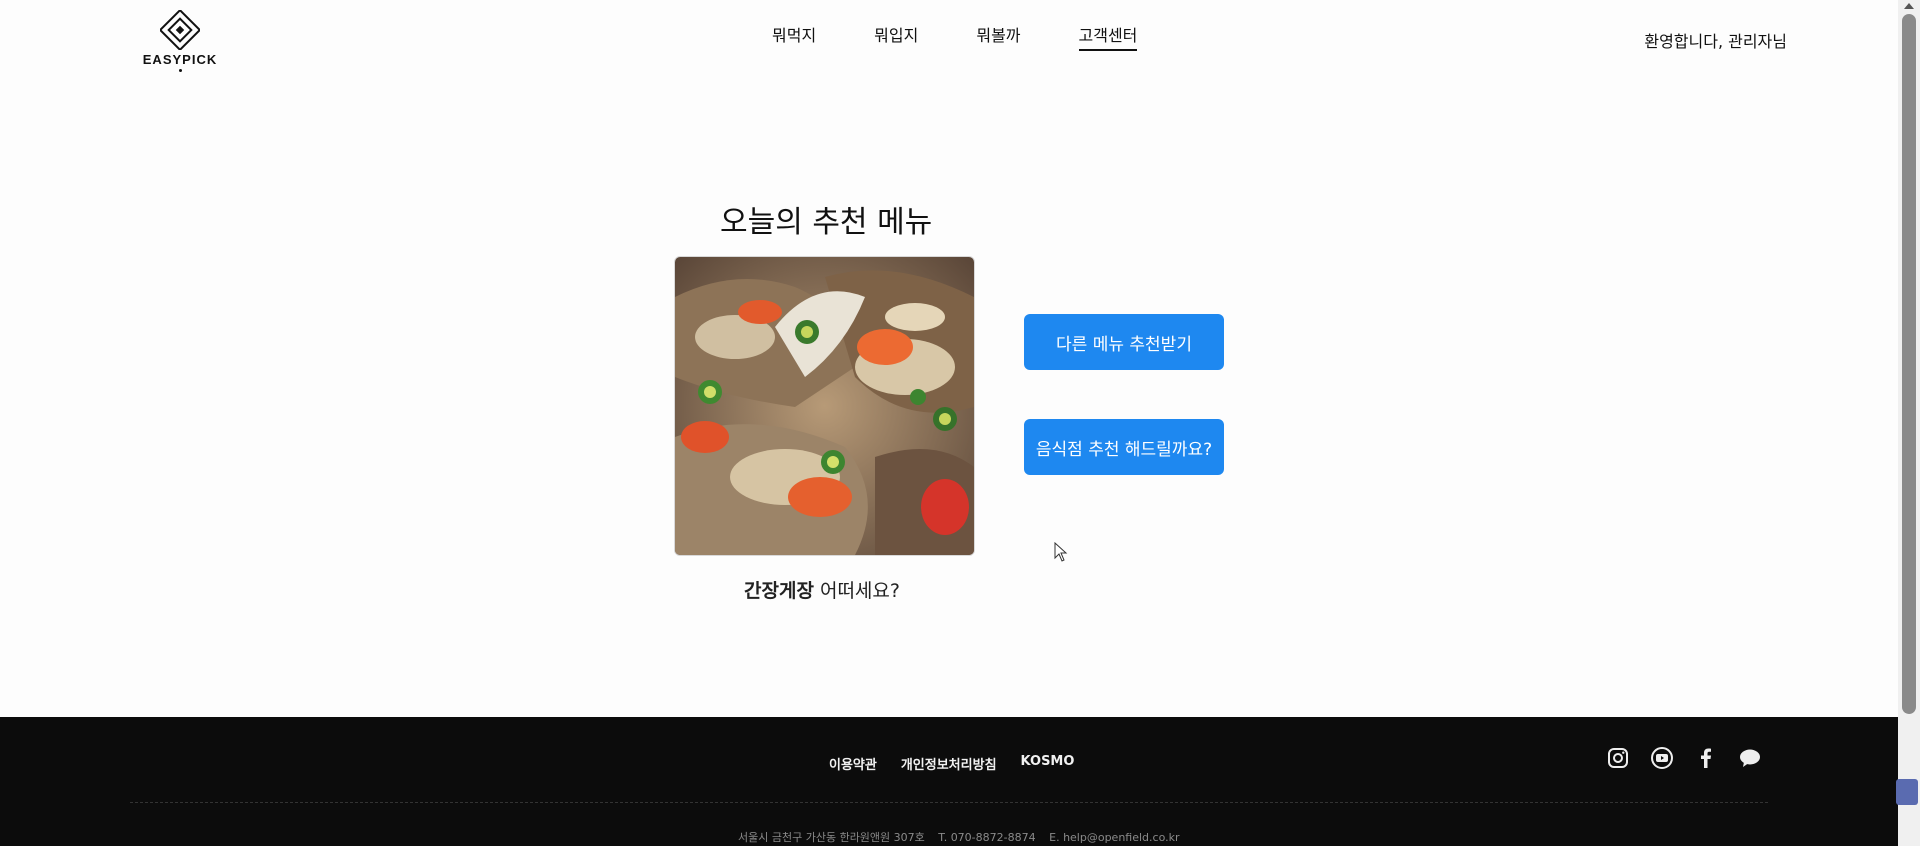 This screenshot has height=846, width=1920. I want to click on marinated-crab-image, so click(824, 406).